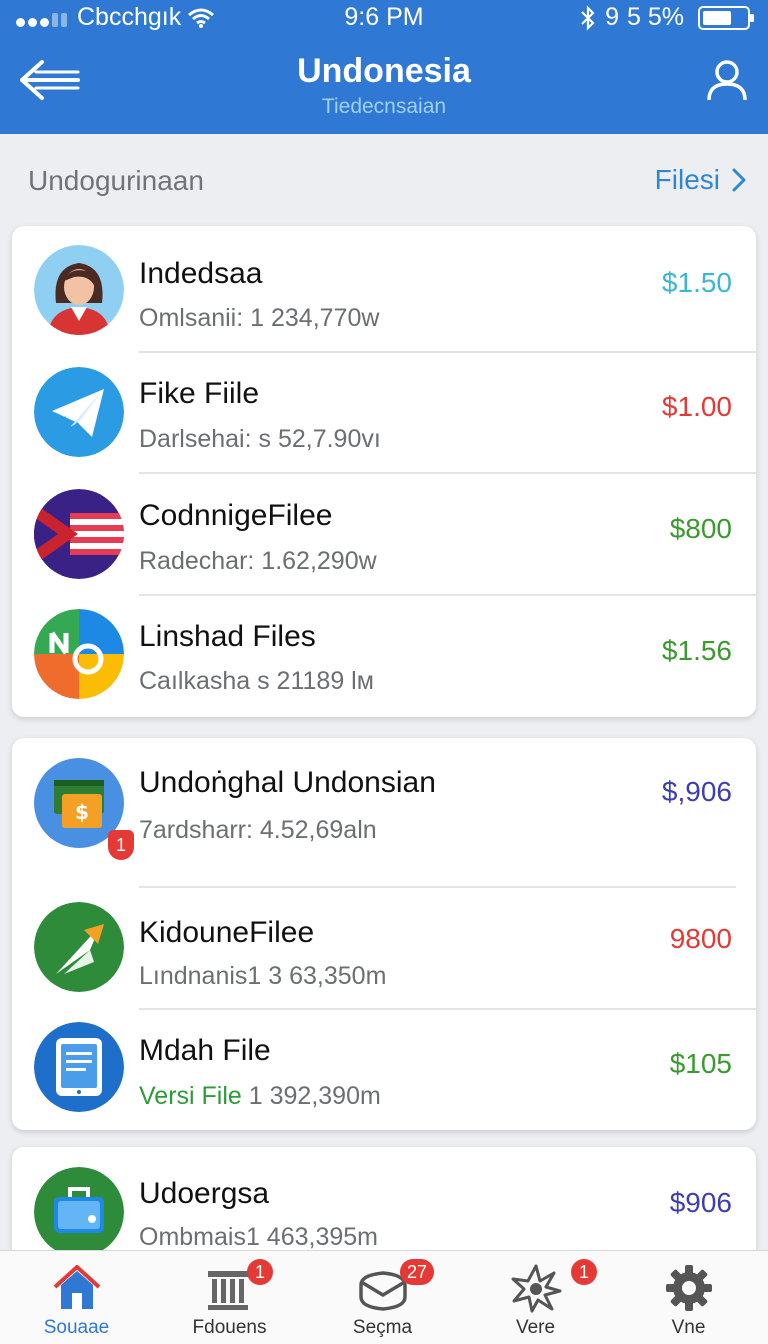  What do you see at coordinates (384, 1207) in the screenshot?
I see `list-item: Udoergsa Ombmais1 463,395m $906` at bounding box center [384, 1207].